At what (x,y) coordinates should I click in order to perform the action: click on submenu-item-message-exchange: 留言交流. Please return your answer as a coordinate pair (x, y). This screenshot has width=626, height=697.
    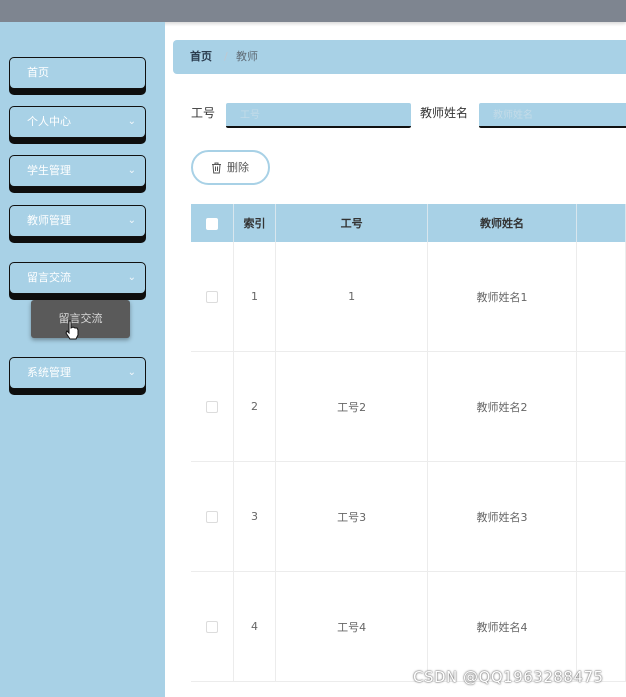
    Looking at the image, I should click on (80, 319).